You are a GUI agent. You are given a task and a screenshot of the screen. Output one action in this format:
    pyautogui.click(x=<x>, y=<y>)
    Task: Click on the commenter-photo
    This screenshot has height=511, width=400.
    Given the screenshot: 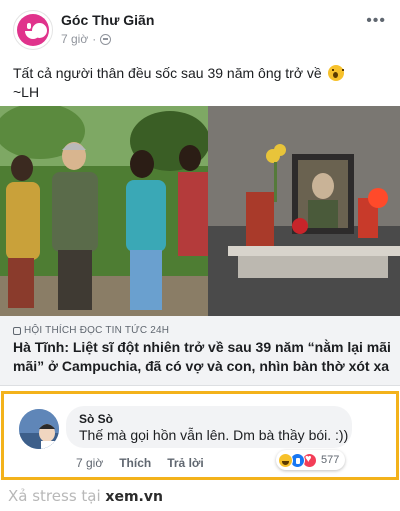 What is the action you would take?
    pyautogui.click(x=39, y=429)
    